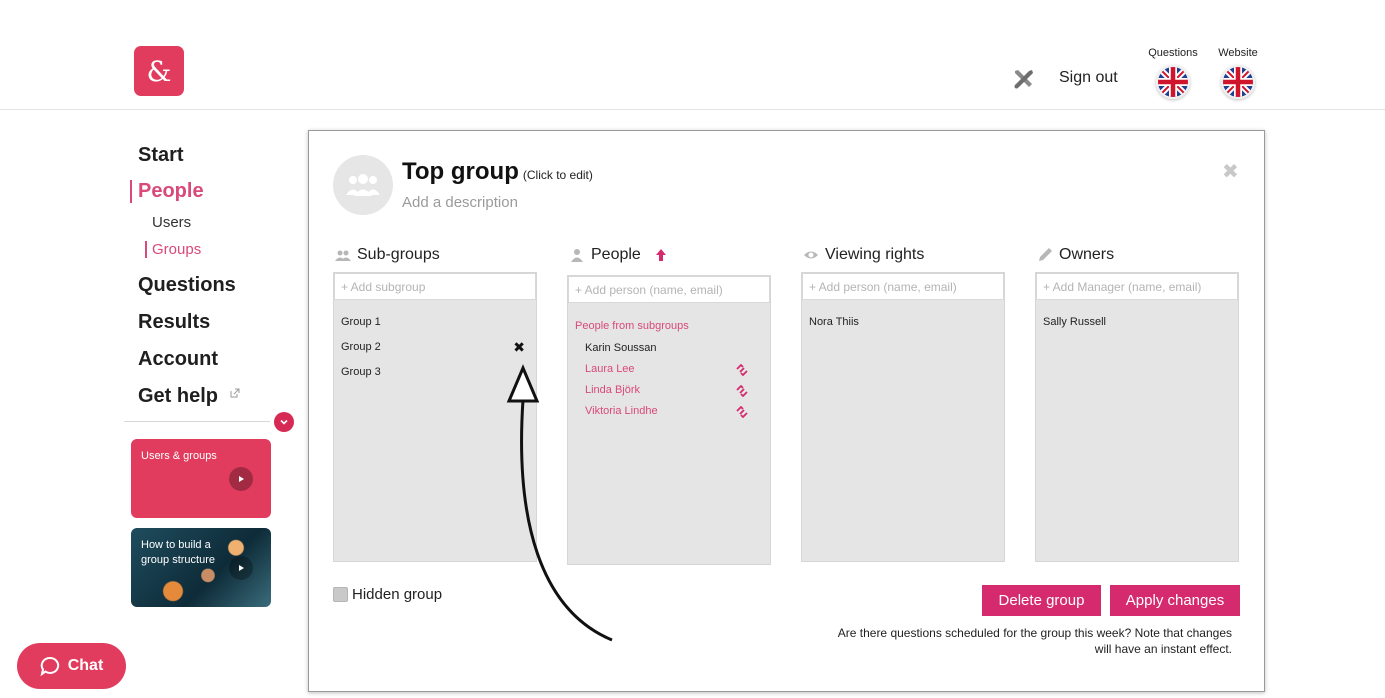  Describe the element at coordinates (201, 567) in the screenshot. I see `video-card-group-structure: How to build a group structure` at that location.